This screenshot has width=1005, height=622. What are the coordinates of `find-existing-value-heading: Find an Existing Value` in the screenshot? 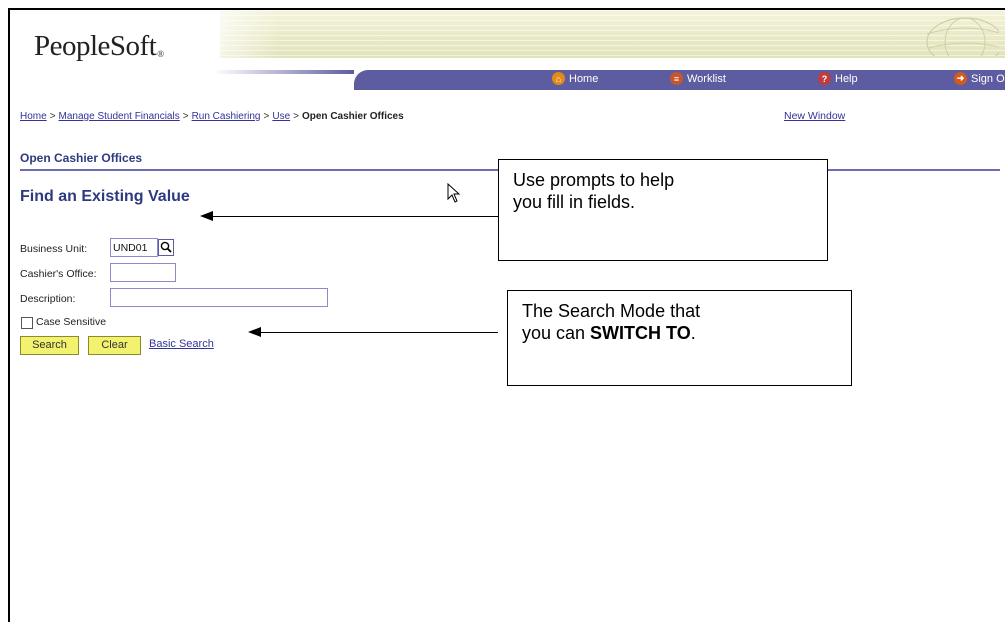 It's located at (105, 196).